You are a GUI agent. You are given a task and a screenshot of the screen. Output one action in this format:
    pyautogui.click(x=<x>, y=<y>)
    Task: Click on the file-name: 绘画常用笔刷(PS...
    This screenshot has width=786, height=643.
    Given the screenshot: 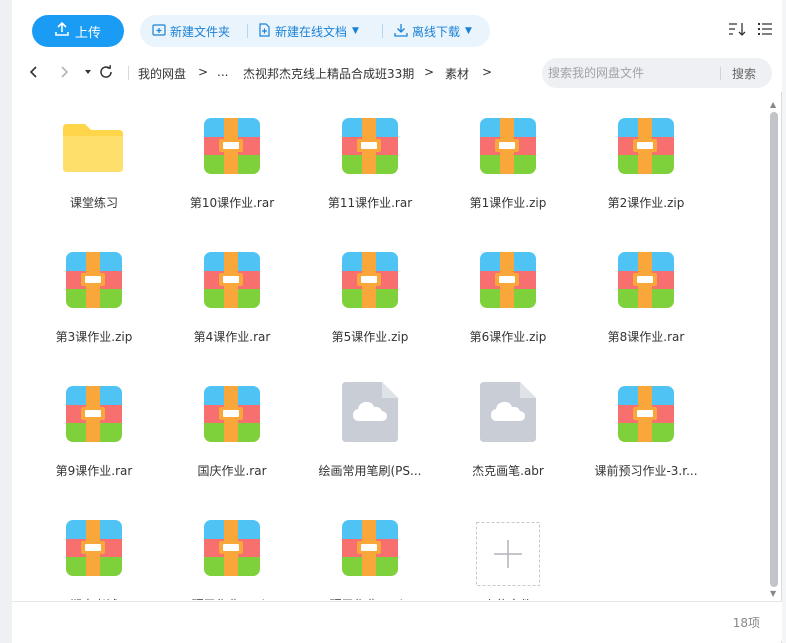 What is the action you would take?
    pyautogui.click(x=370, y=471)
    